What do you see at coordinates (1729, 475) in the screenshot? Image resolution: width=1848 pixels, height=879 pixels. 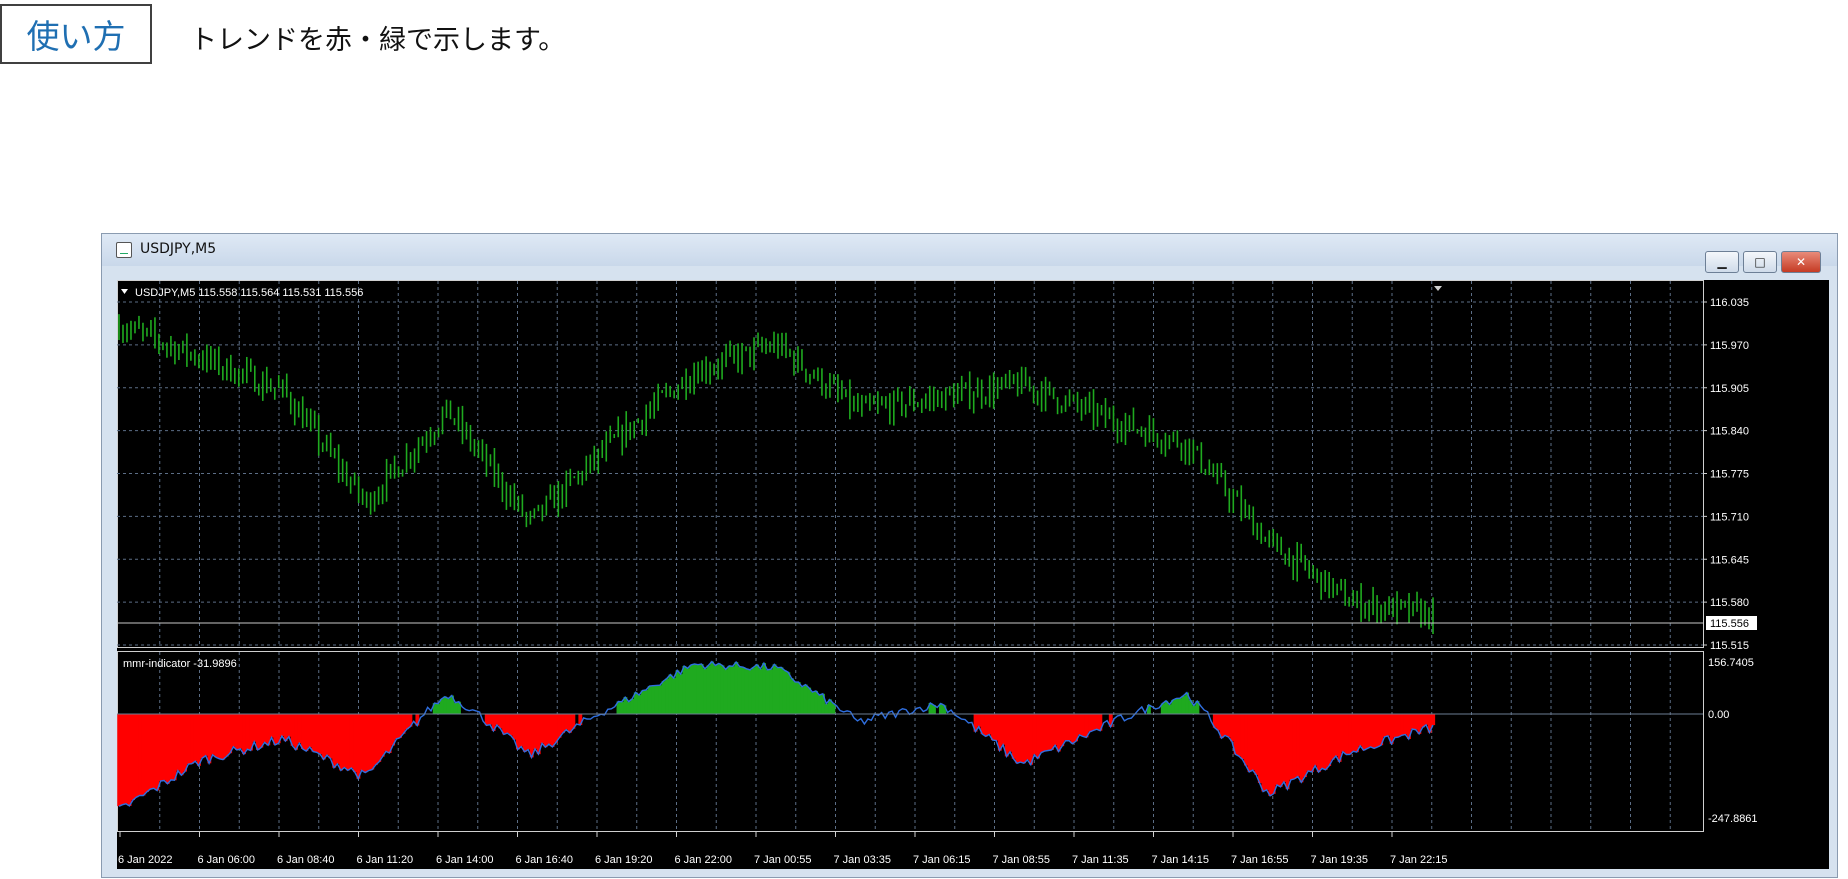 I see `price-tick-label: 115.775` at bounding box center [1729, 475].